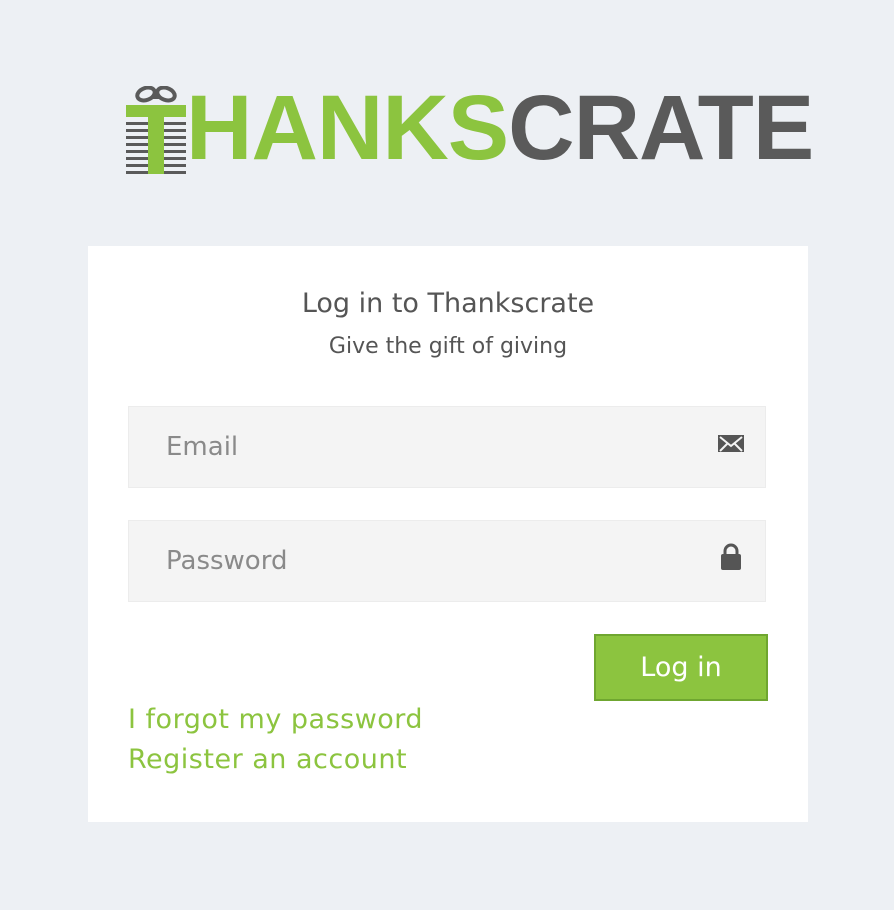  I want to click on logo-wordmark: HANKS CRATE, so click(500, 128).